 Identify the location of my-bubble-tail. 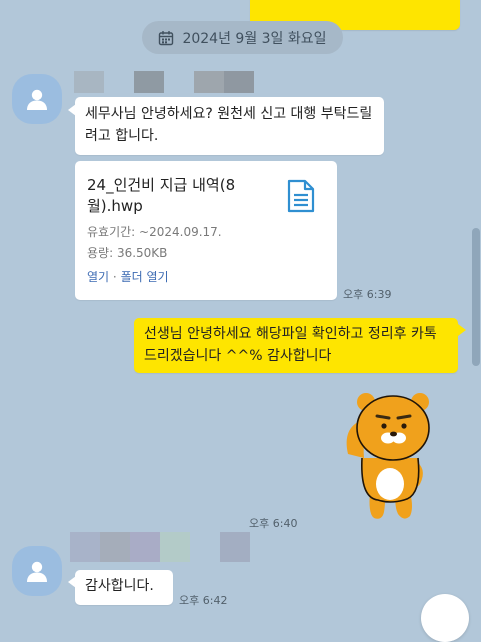
(462, 330).